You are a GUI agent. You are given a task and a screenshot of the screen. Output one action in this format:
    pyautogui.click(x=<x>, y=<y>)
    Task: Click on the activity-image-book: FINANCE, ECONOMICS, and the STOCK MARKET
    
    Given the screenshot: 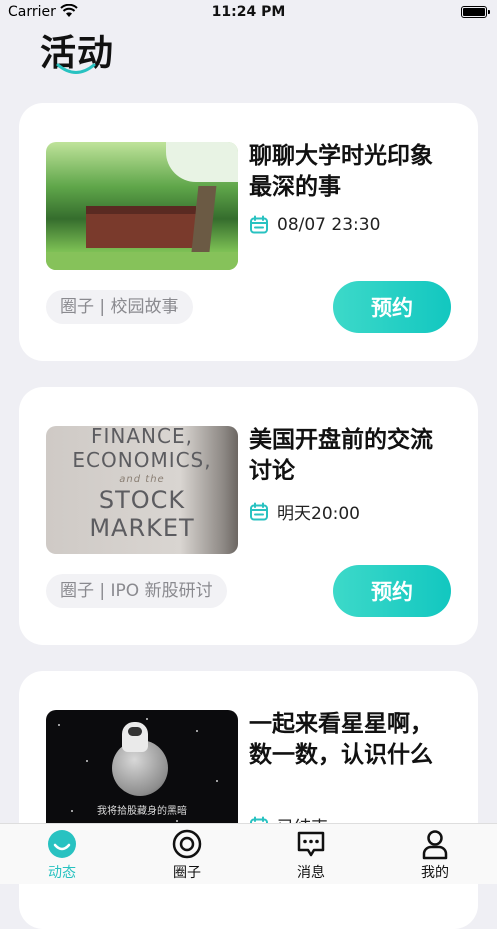 What is the action you would take?
    pyautogui.click(x=142, y=490)
    